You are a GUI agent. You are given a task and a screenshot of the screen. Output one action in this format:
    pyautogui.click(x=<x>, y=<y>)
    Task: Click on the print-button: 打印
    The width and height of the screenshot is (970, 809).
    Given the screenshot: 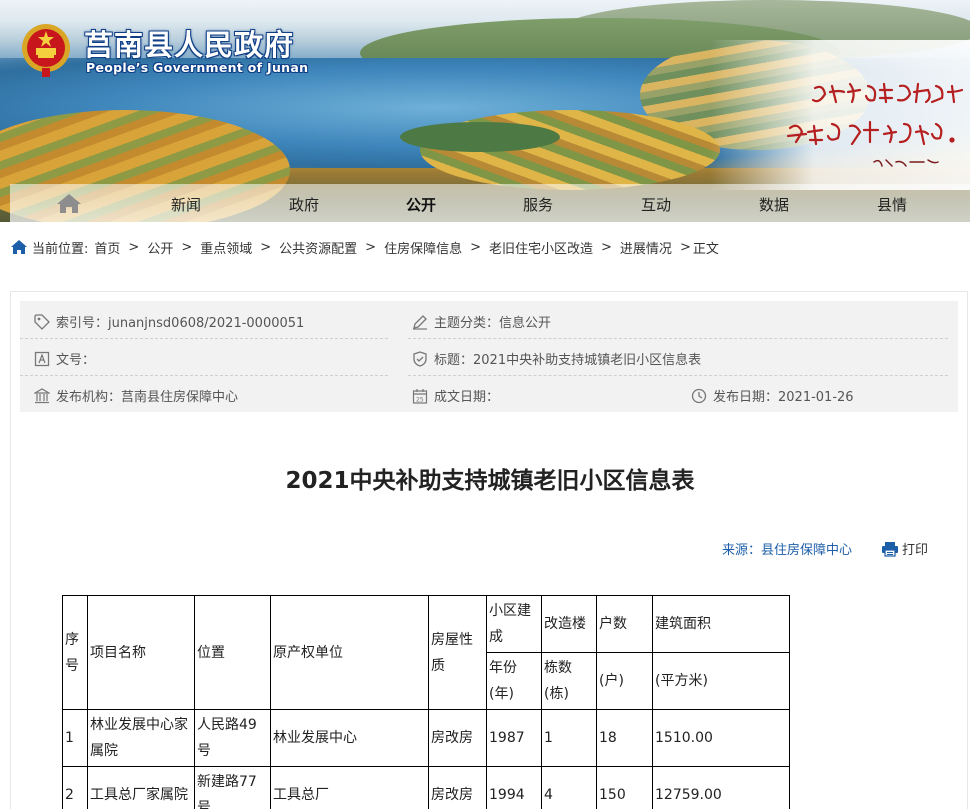 What is the action you would take?
    pyautogui.click(x=904, y=548)
    